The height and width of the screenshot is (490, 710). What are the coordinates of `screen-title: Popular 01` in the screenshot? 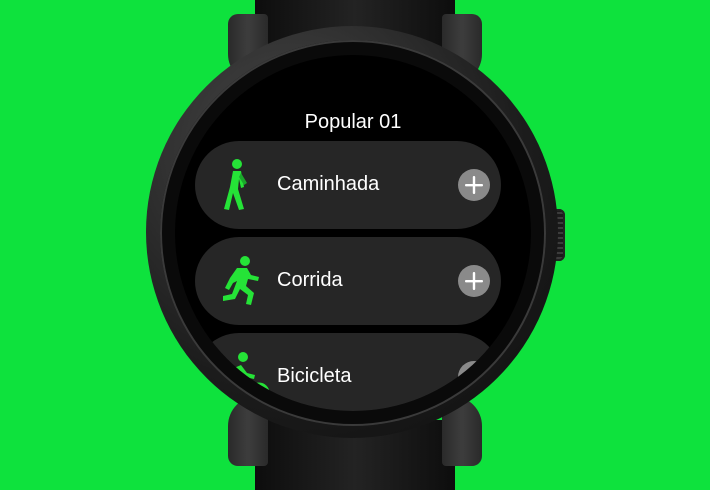 It's located at (353, 122).